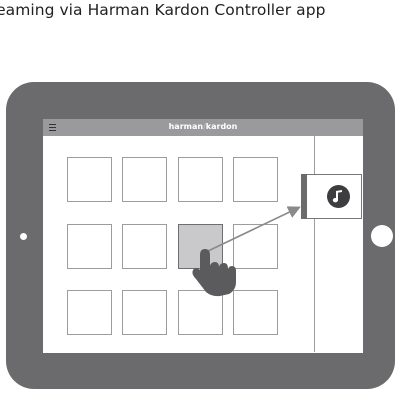  Describe the element at coordinates (253, 229) in the screenshot. I see `drag-arrow` at that location.